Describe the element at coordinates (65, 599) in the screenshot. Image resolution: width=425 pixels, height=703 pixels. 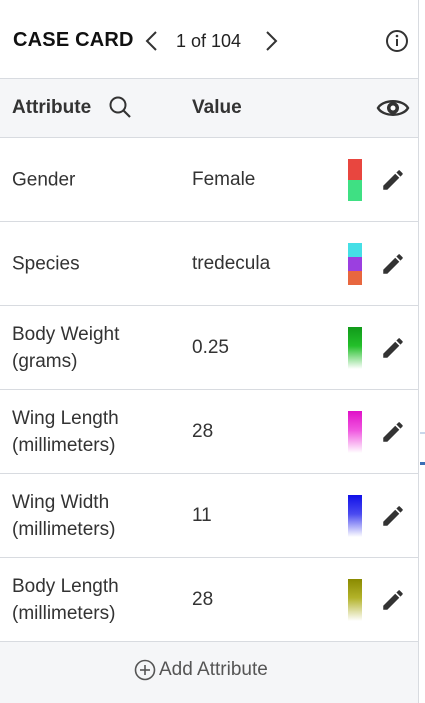
I see `attribute-name: Body Length (millimeters)` at that location.